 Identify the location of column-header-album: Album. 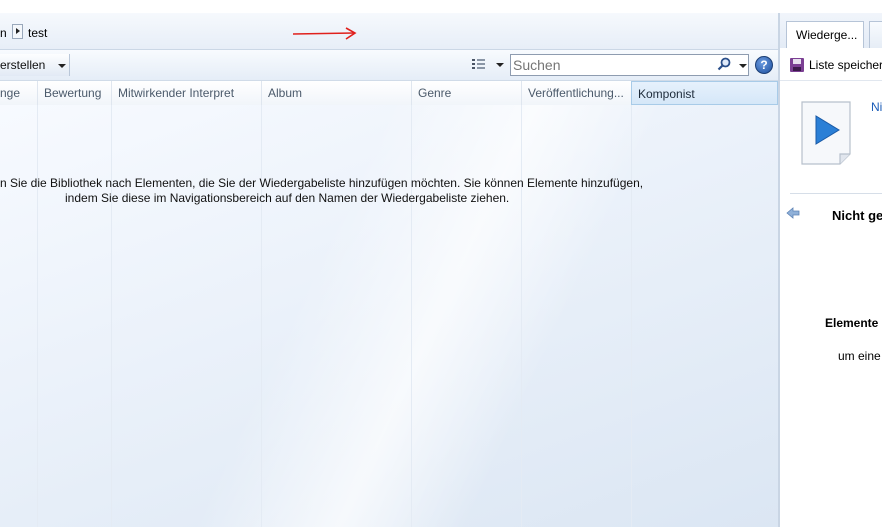
(336, 93).